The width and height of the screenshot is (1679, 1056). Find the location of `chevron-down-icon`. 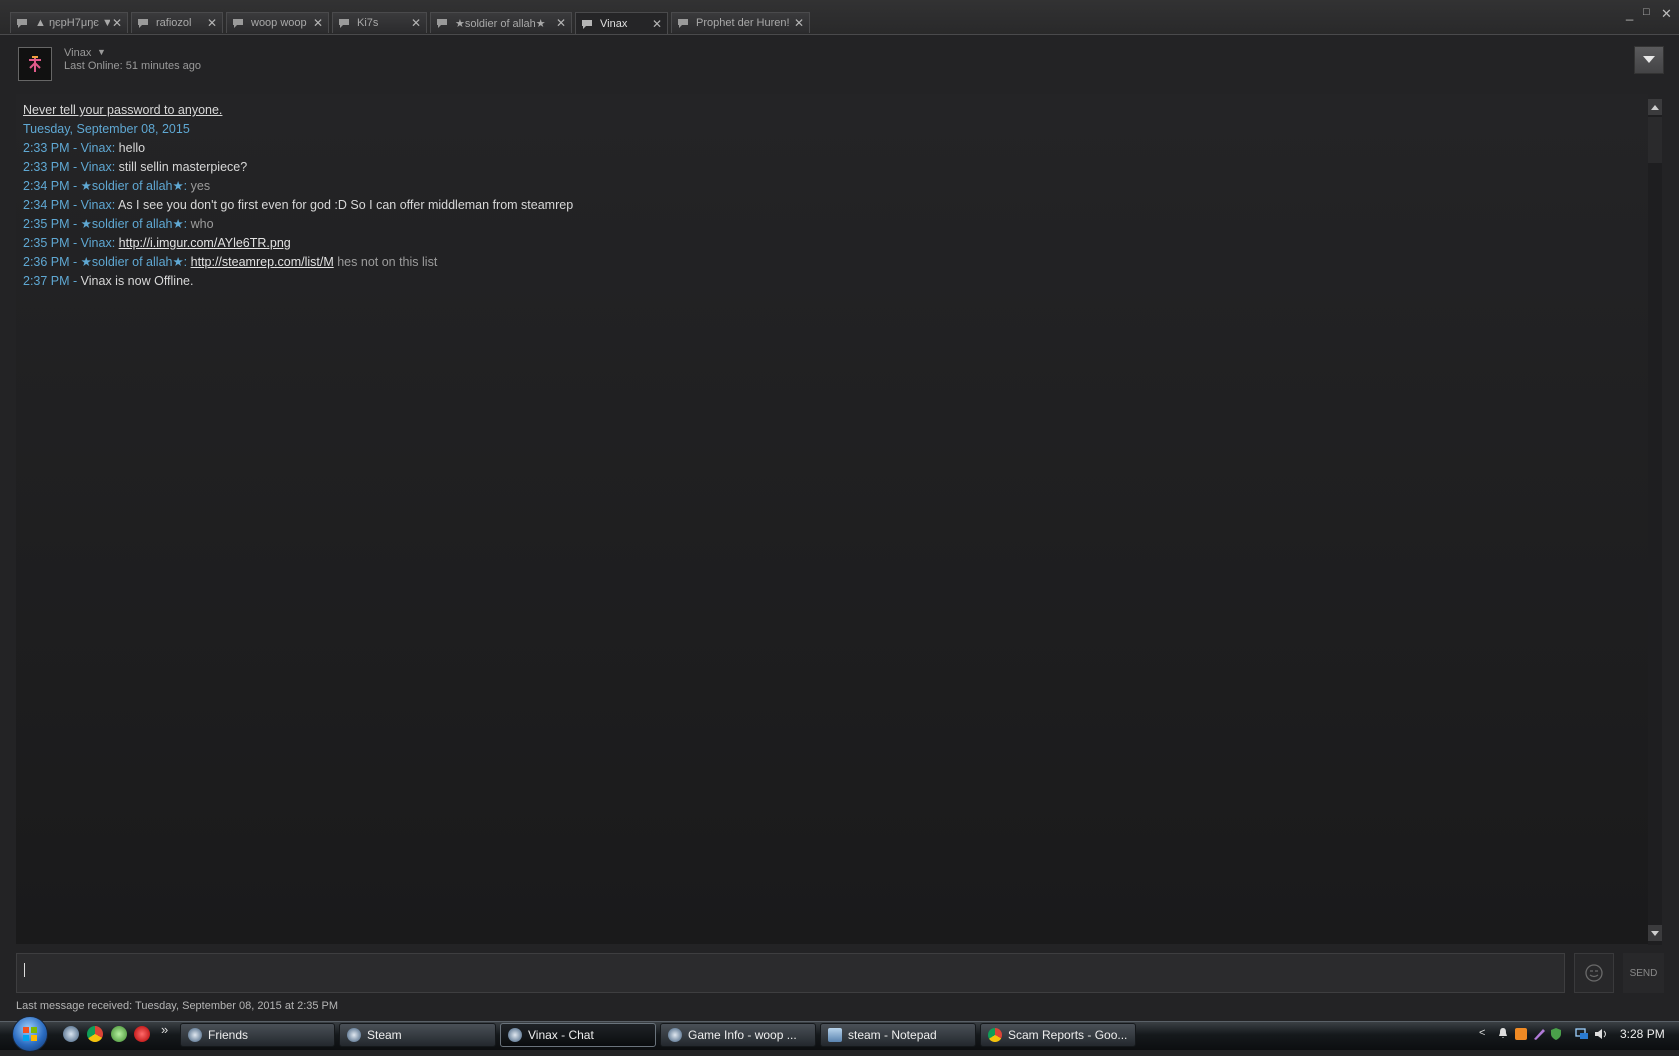

chevron-down-icon is located at coordinates (1649, 59).